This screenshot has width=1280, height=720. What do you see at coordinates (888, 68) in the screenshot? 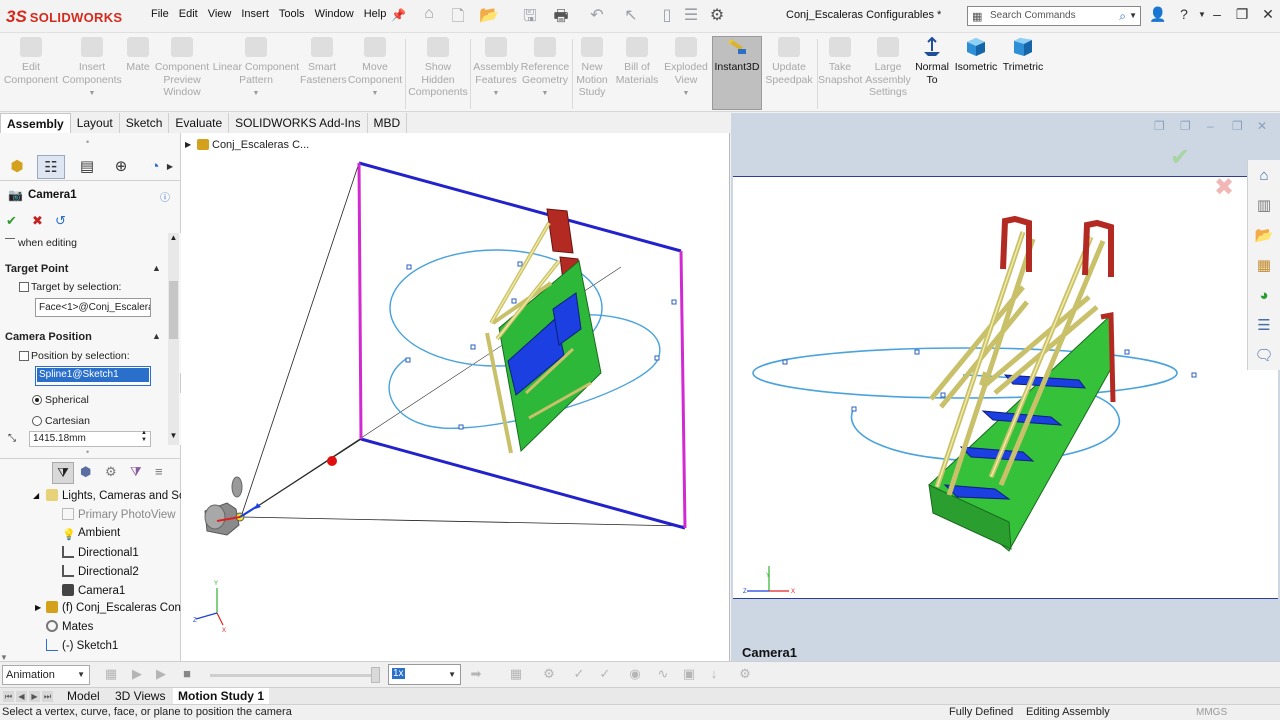
I see `large-assembly-settings-button: Large Assembly Settings` at bounding box center [888, 68].